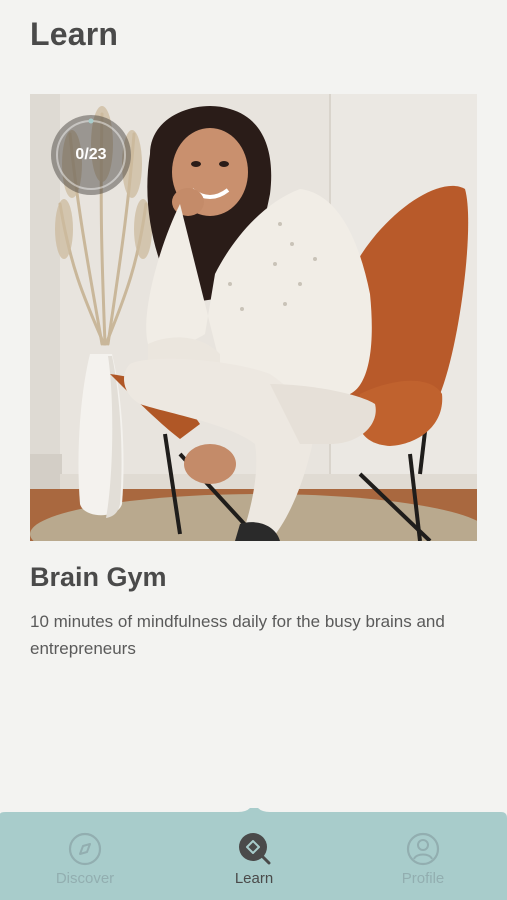  I want to click on tab-discover: Discover, so click(85, 862).